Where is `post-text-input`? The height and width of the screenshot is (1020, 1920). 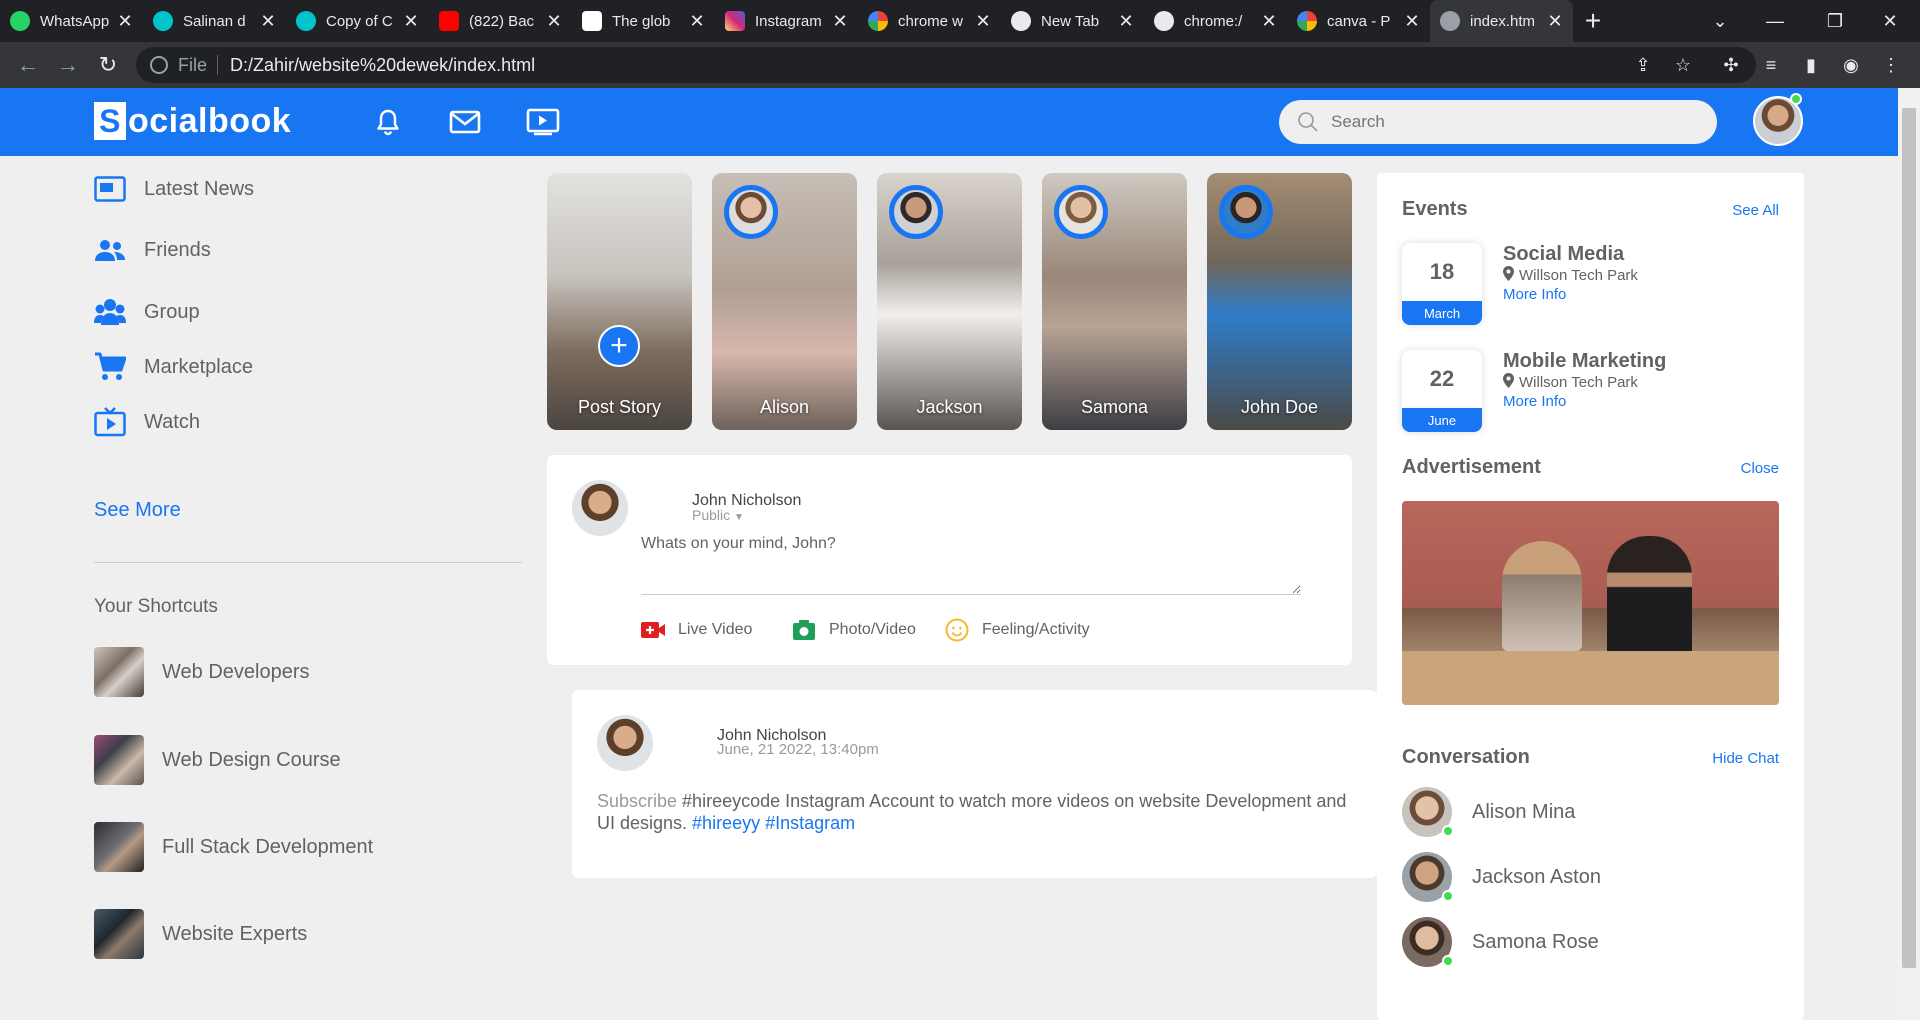
post-text-input is located at coordinates (971, 565).